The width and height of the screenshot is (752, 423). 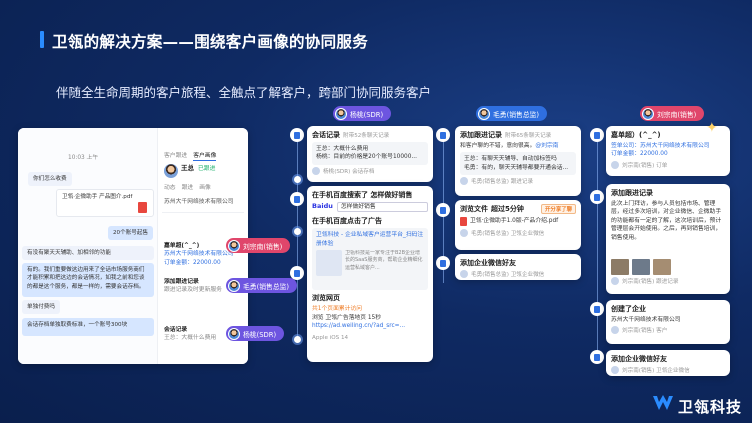 What do you see at coordinates (639, 154) in the screenshot?
I see `order-amount: 订单金额：22000.00` at bounding box center [639, 154].